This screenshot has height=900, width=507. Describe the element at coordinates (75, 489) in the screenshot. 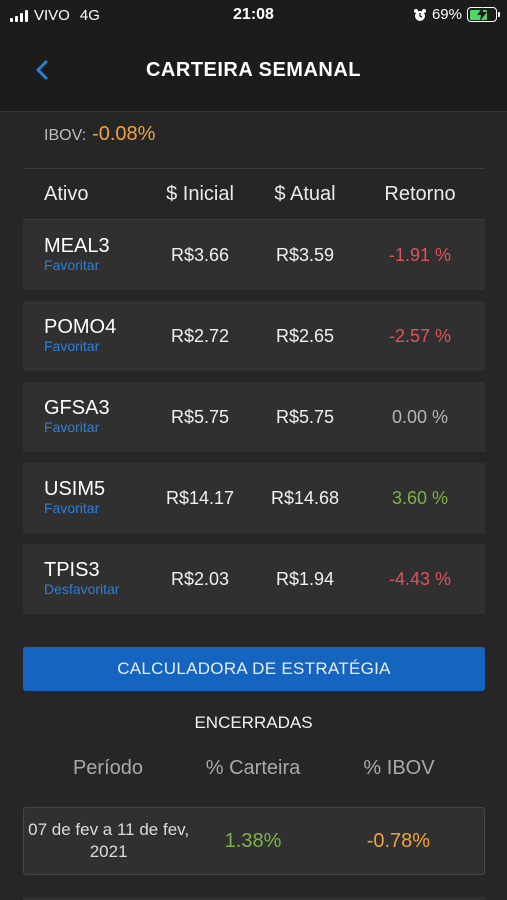

I see `ticker: USIM5` at that location.